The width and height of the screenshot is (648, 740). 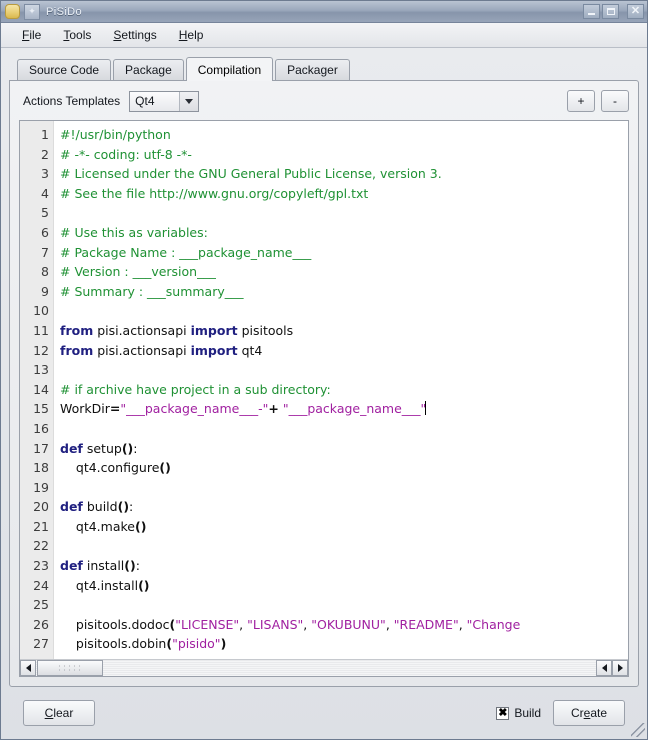 I want to click on create-button-mnemonic: e, so click(x=587, y=713).